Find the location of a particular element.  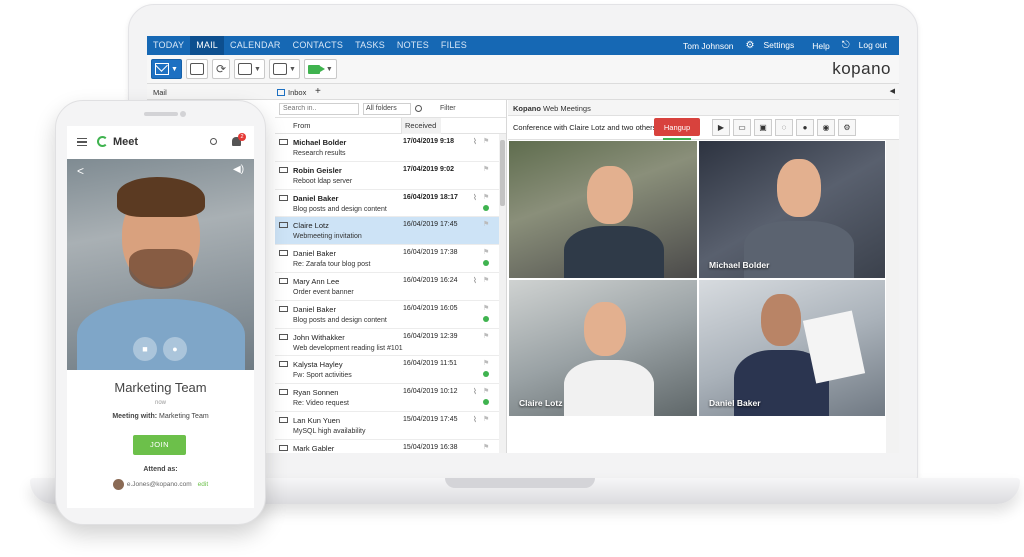

microphone-button: ● is located at coordinates (805, 127).